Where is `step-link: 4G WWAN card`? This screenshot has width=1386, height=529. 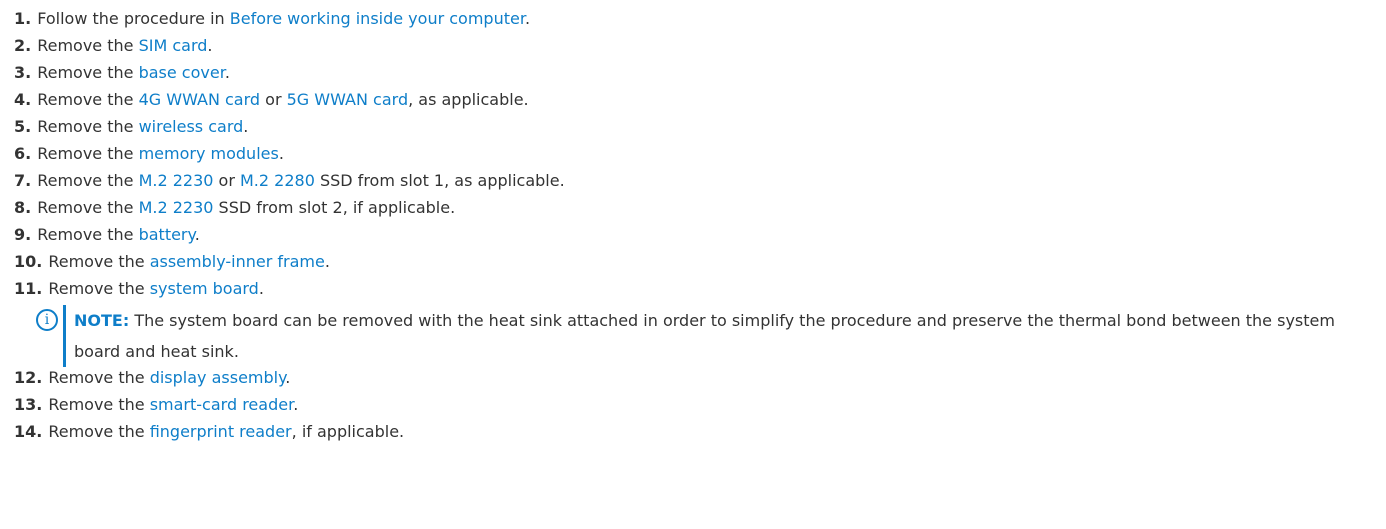 step-link: 4G WWAN card is located at coordinates (199, 99).